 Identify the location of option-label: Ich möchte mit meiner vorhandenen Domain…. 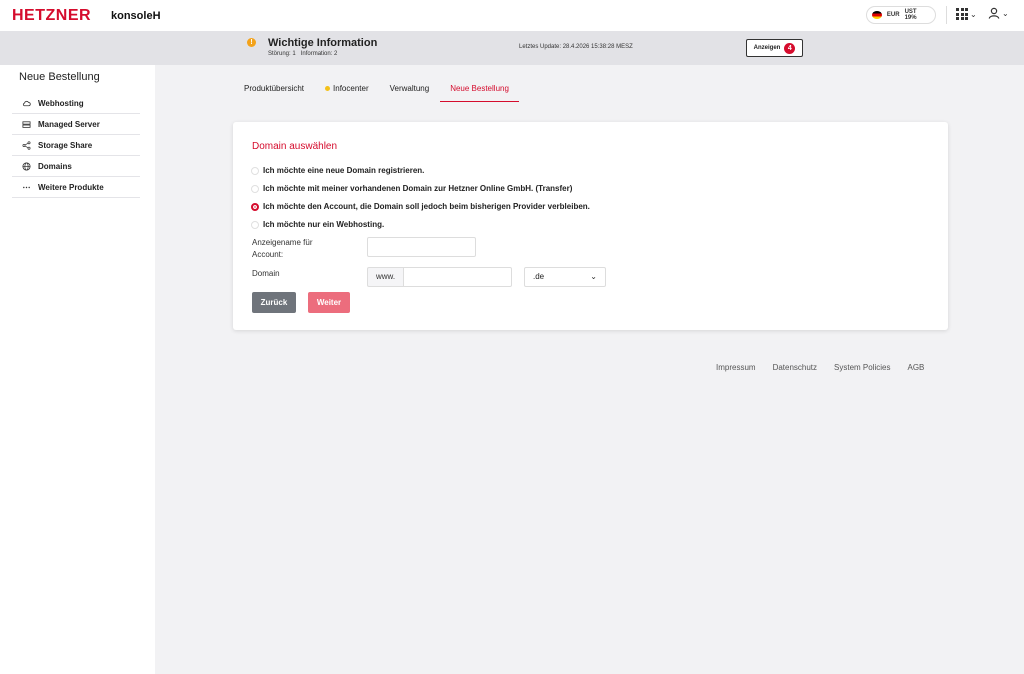
(418, 188).